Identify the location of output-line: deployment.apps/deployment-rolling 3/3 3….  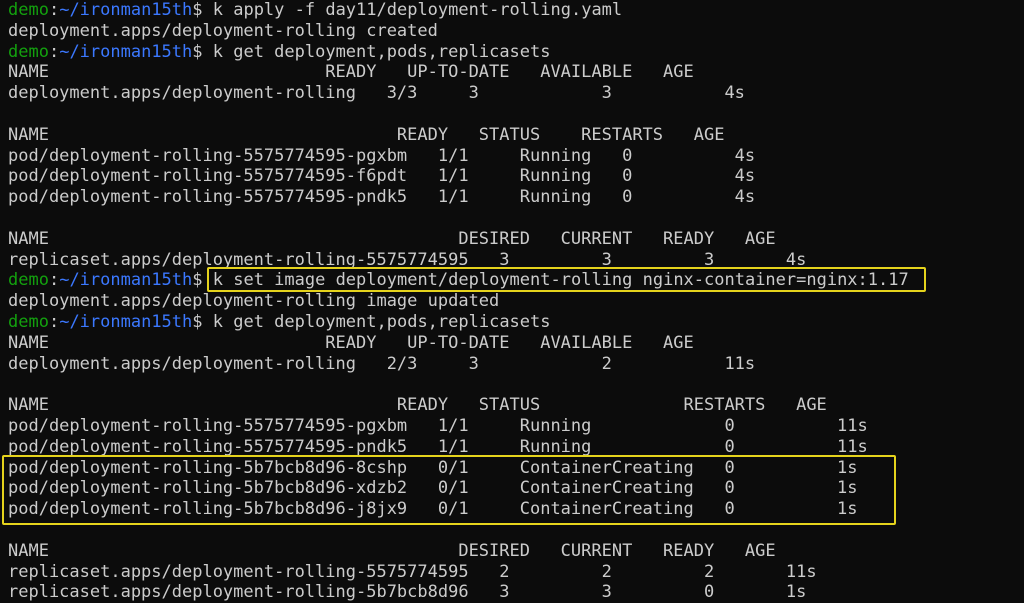
(376, 93).